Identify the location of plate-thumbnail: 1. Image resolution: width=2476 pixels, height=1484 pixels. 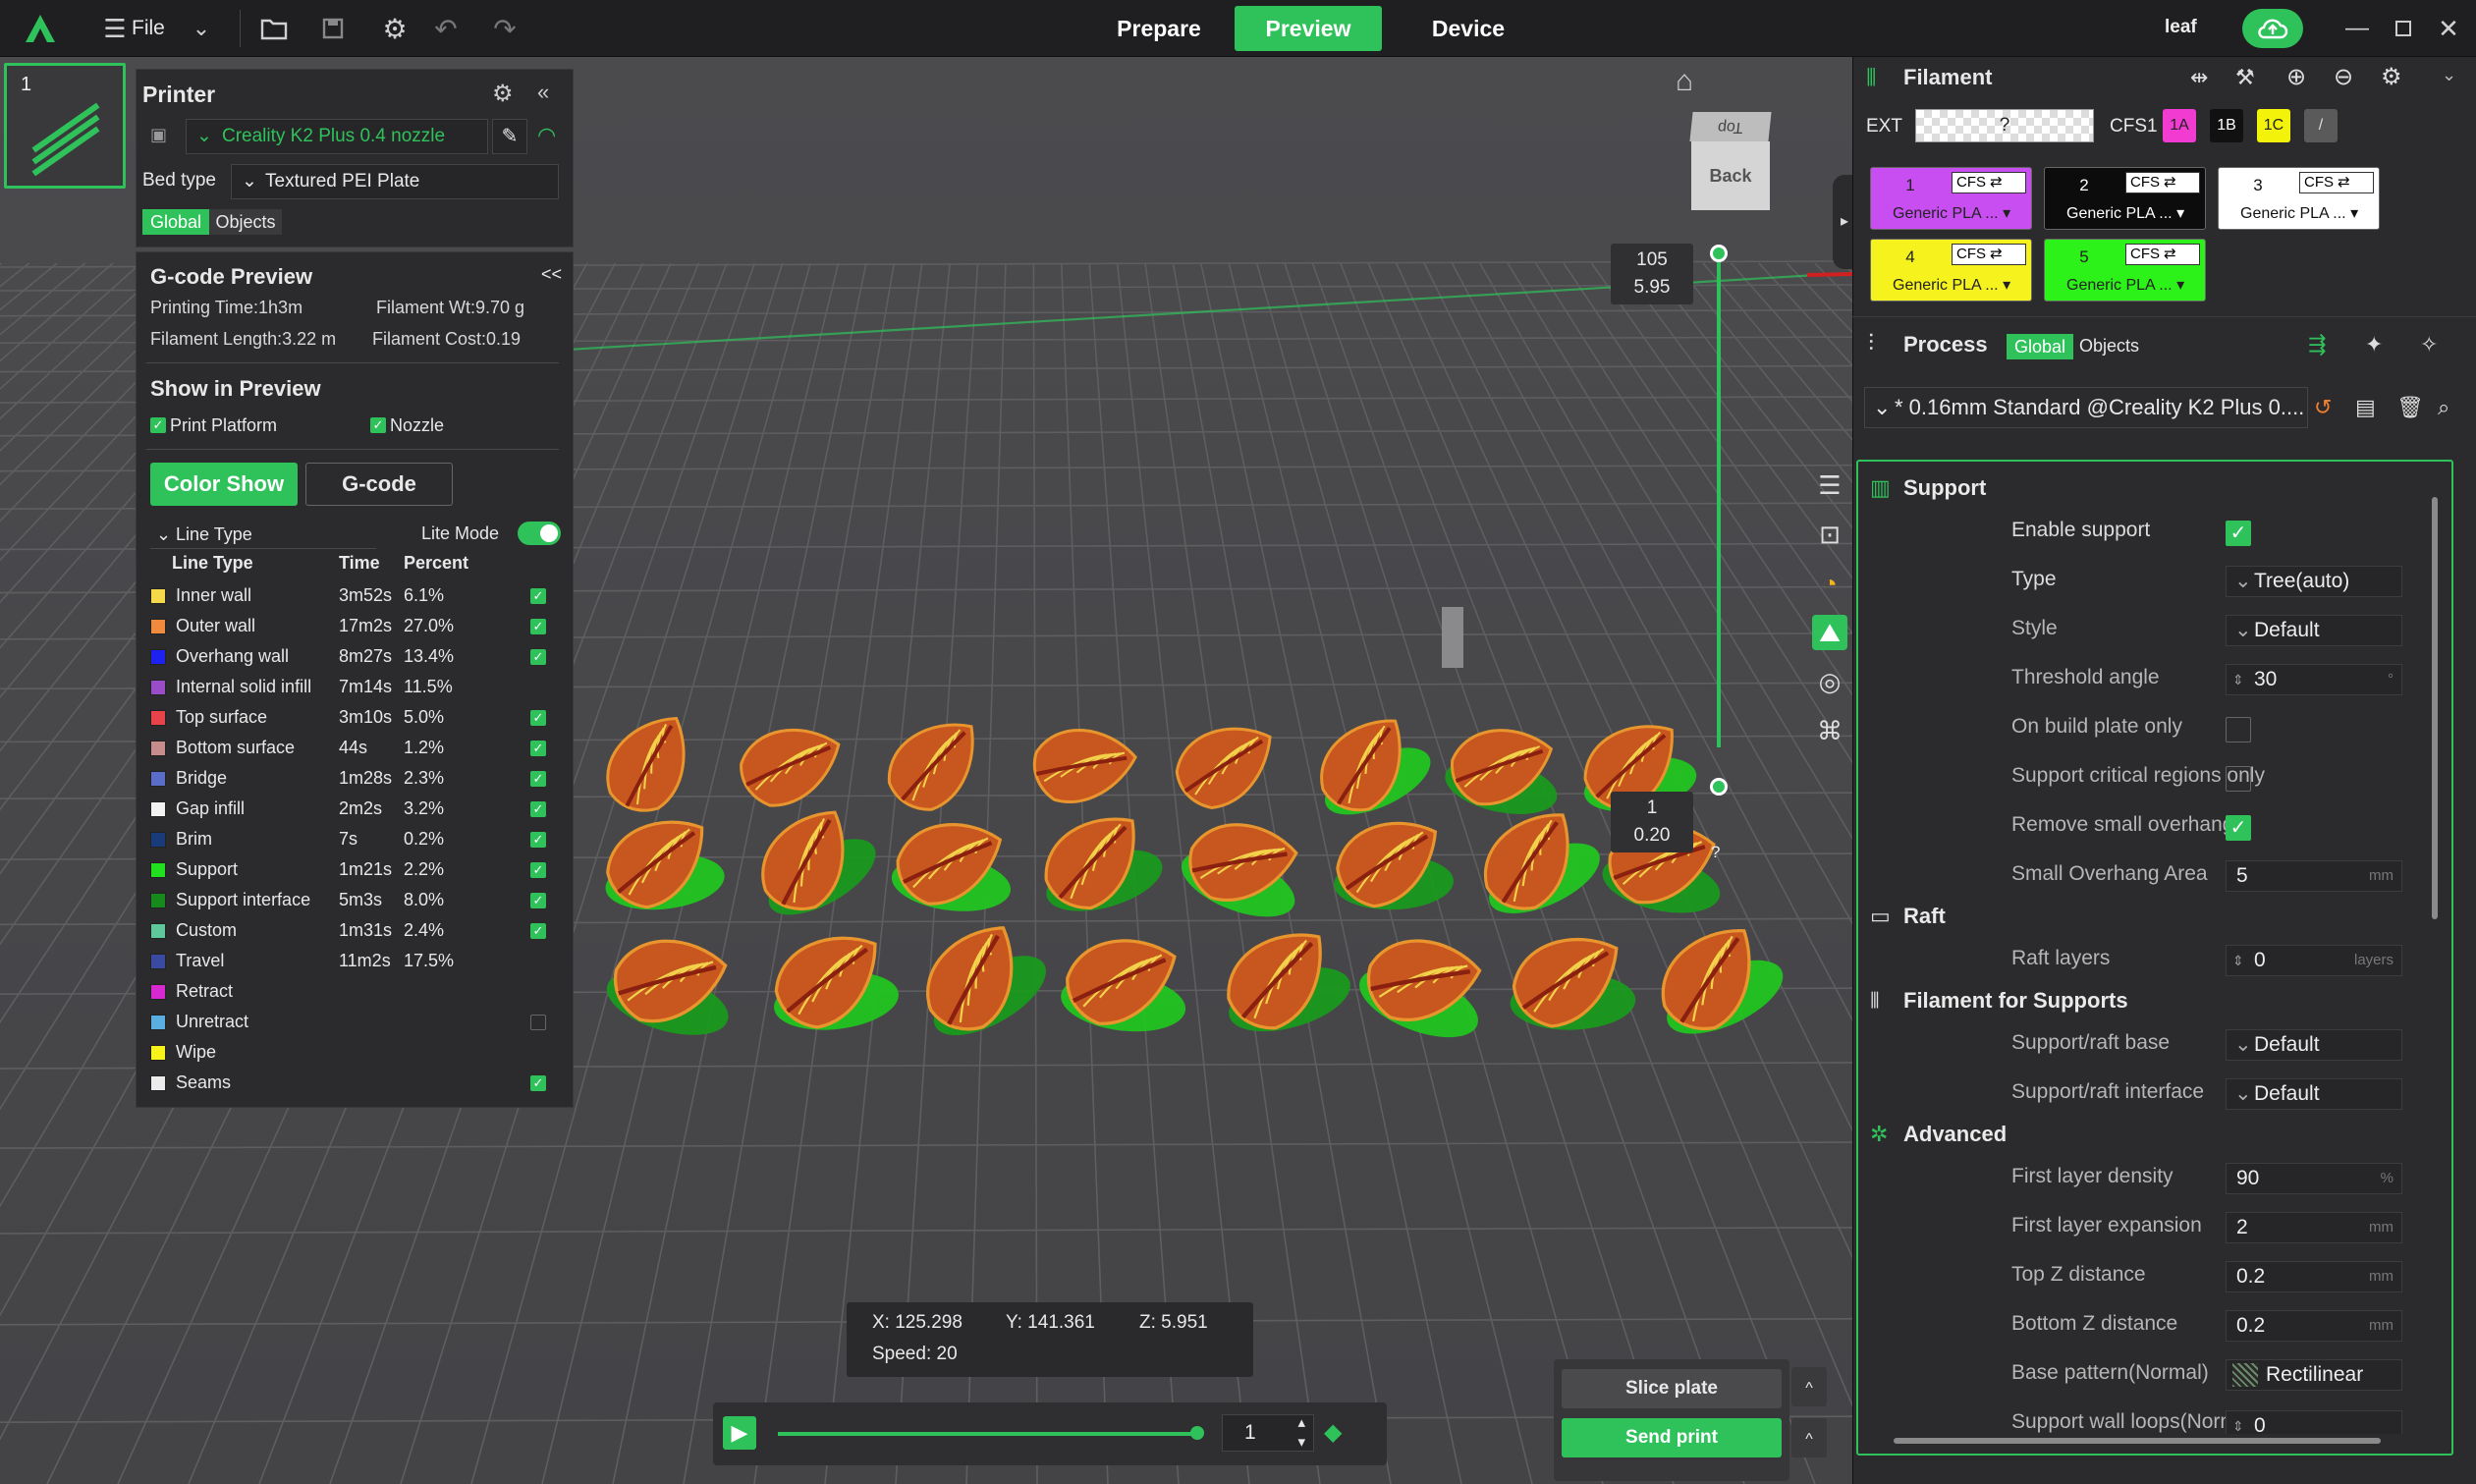
(65, 126).